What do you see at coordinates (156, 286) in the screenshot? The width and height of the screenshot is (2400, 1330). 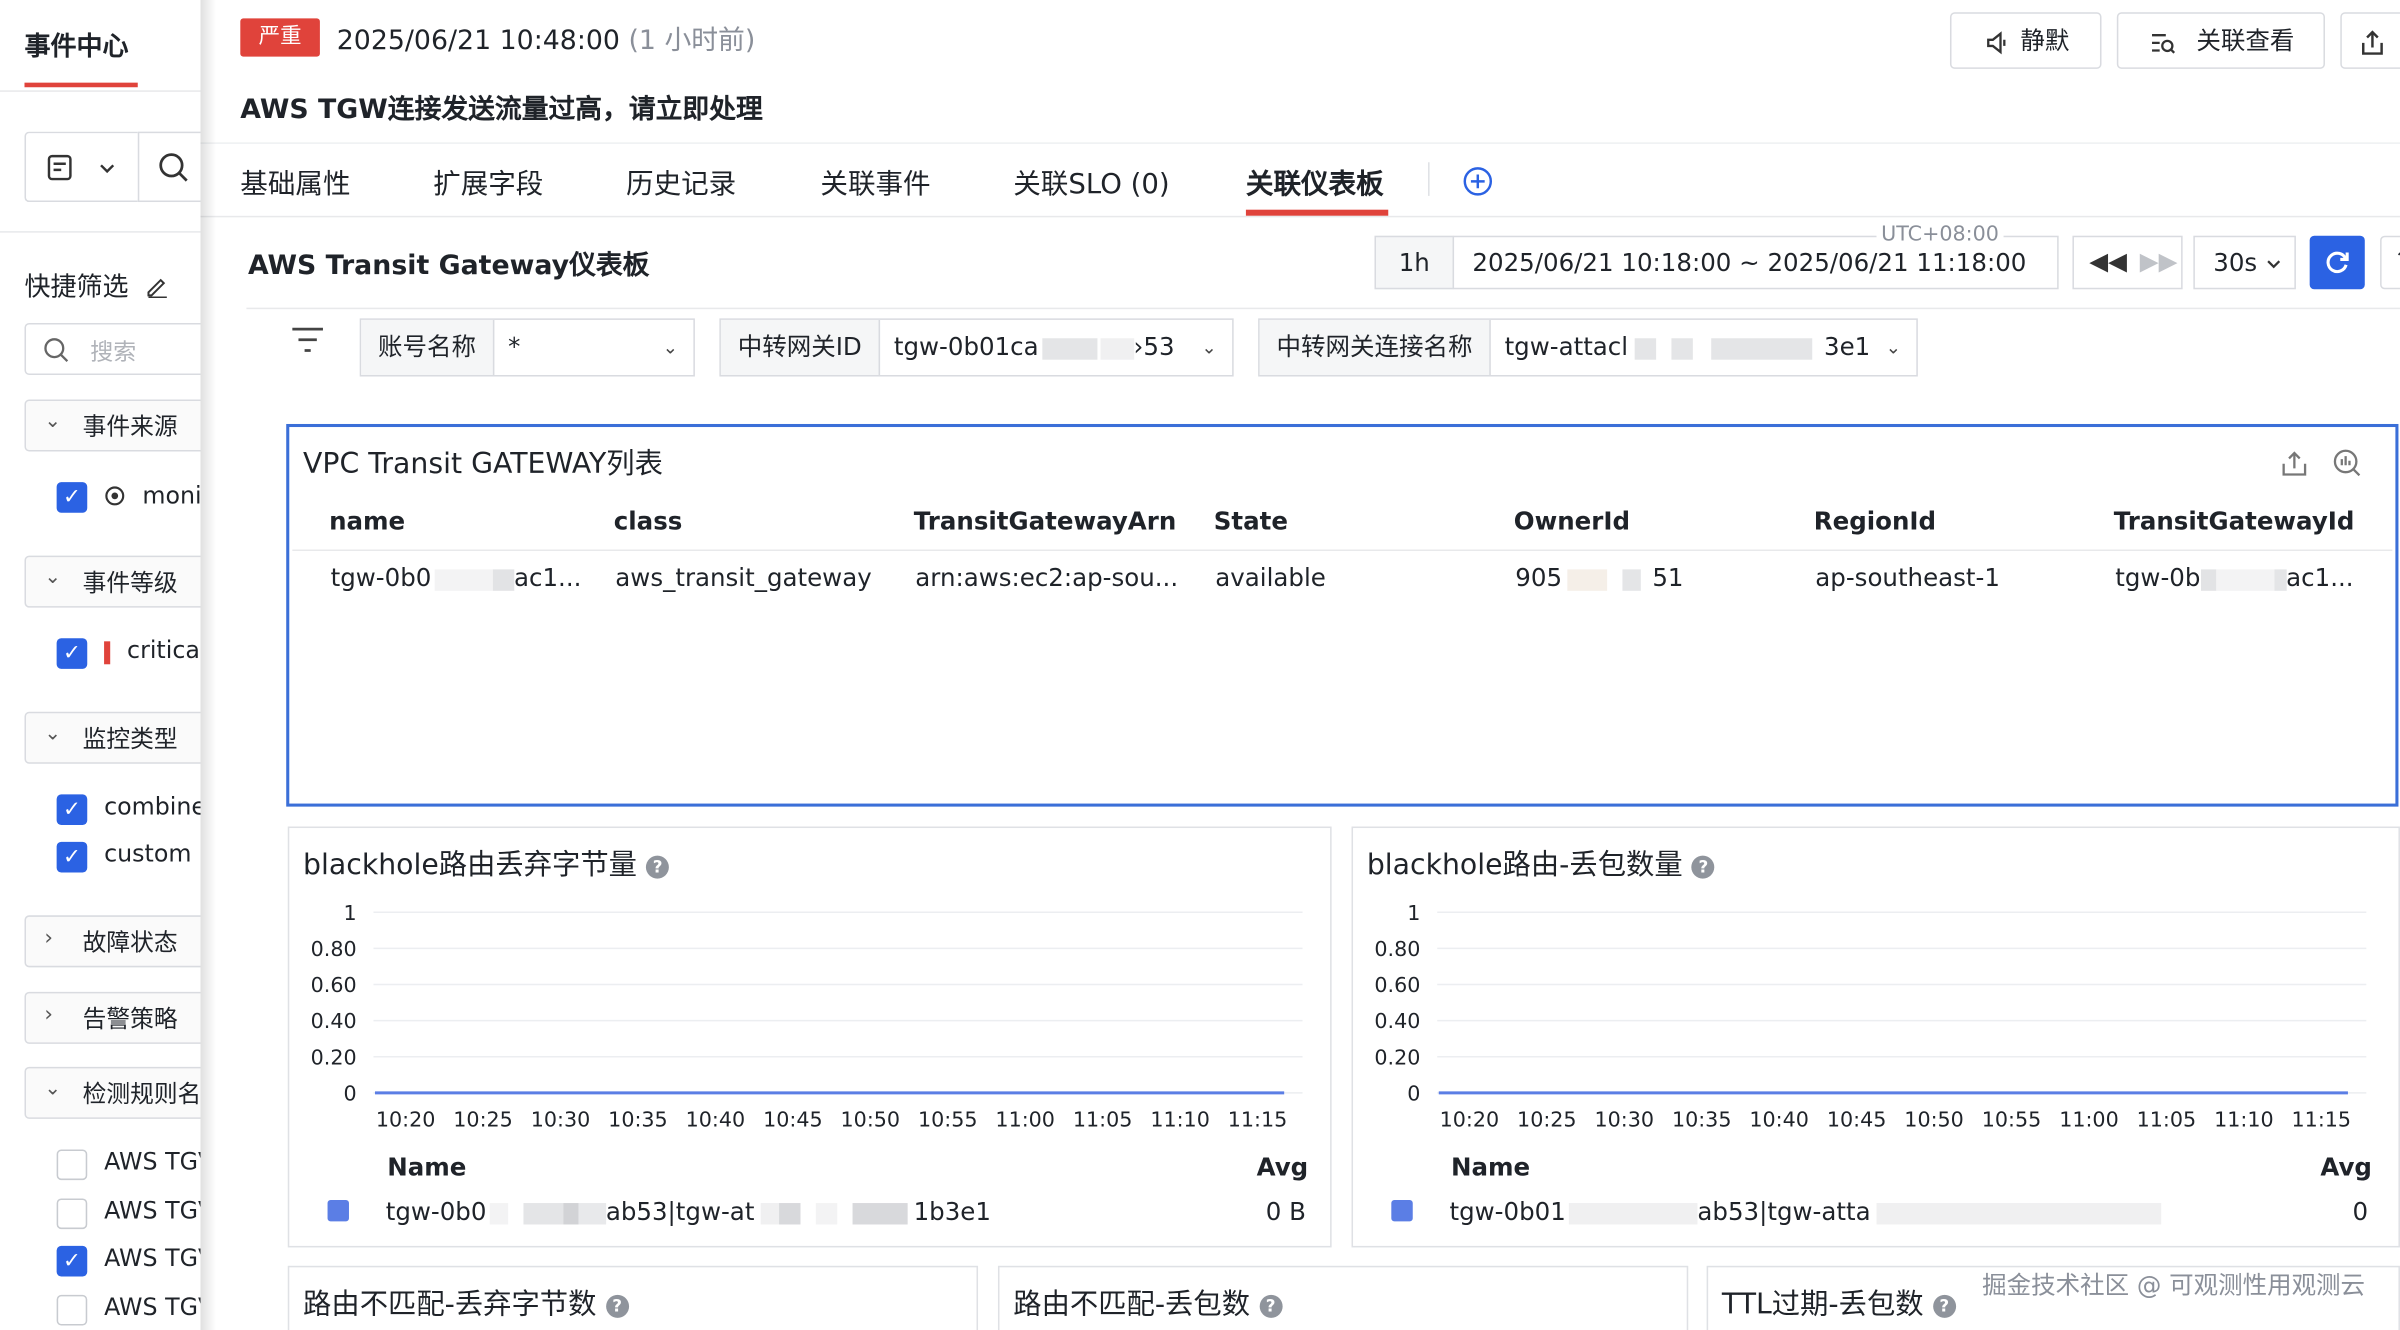 I see `edit-icon` at bounding box center [156, 286].